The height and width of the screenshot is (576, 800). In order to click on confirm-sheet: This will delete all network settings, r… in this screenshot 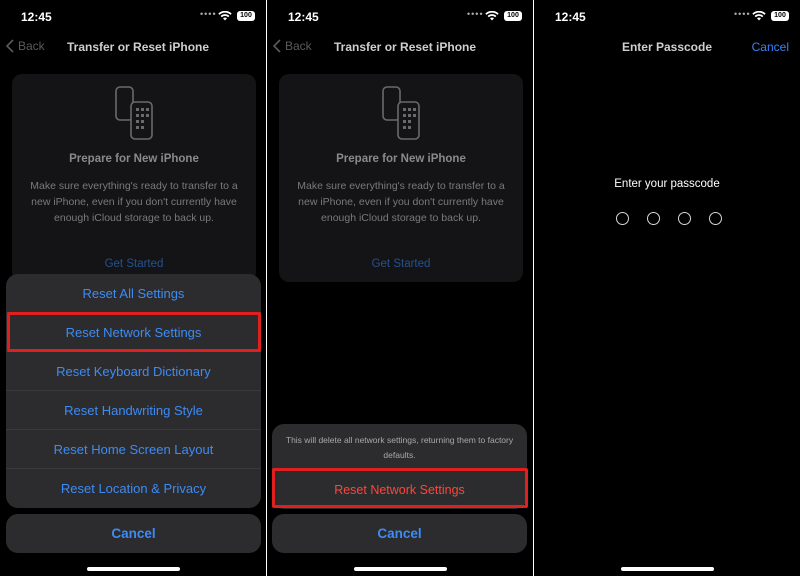, I will do `click(399, 466)`.